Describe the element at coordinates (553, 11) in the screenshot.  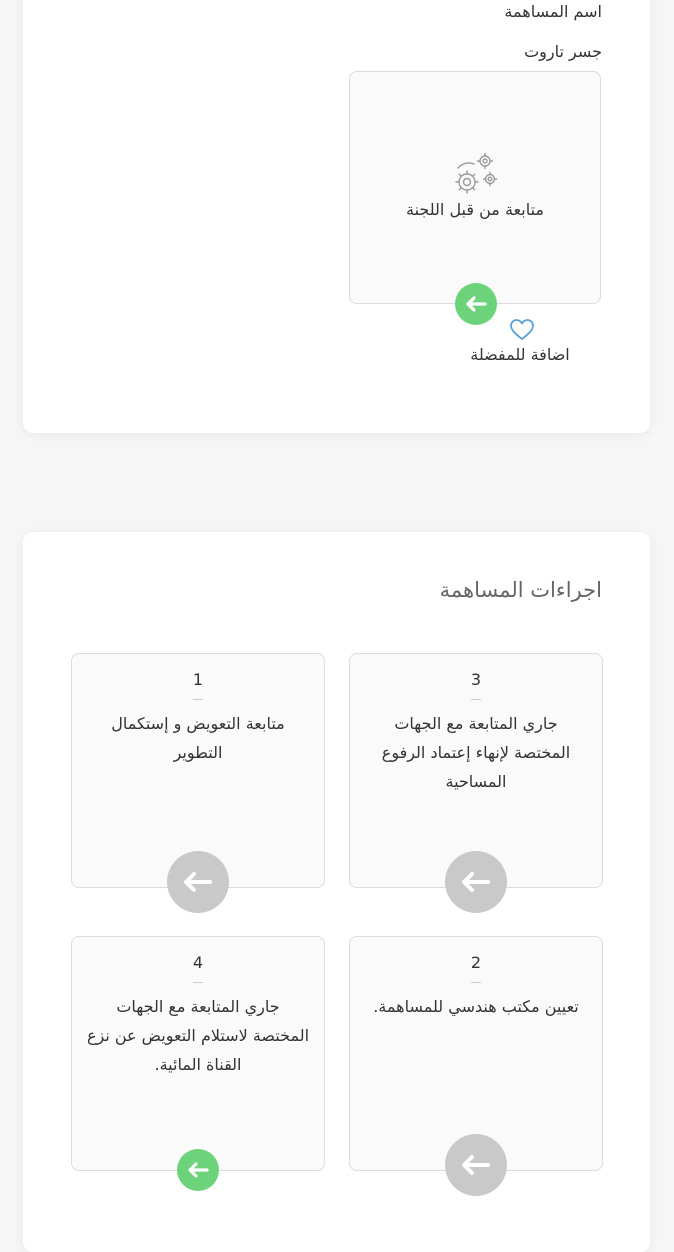
I see `contribution-name-label: اسم المساهمة` at that location.